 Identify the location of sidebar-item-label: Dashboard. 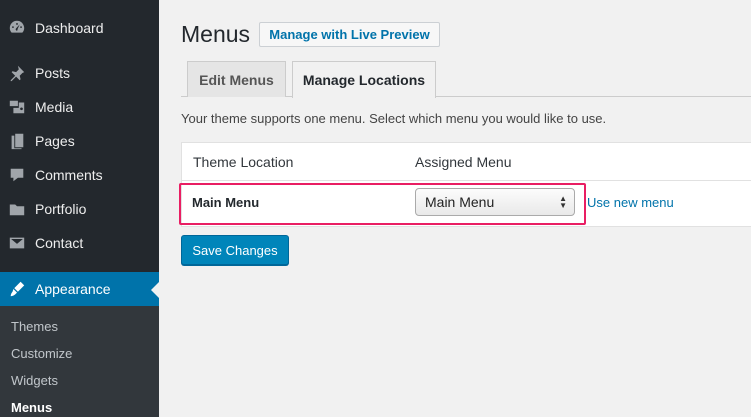
(69, 28).